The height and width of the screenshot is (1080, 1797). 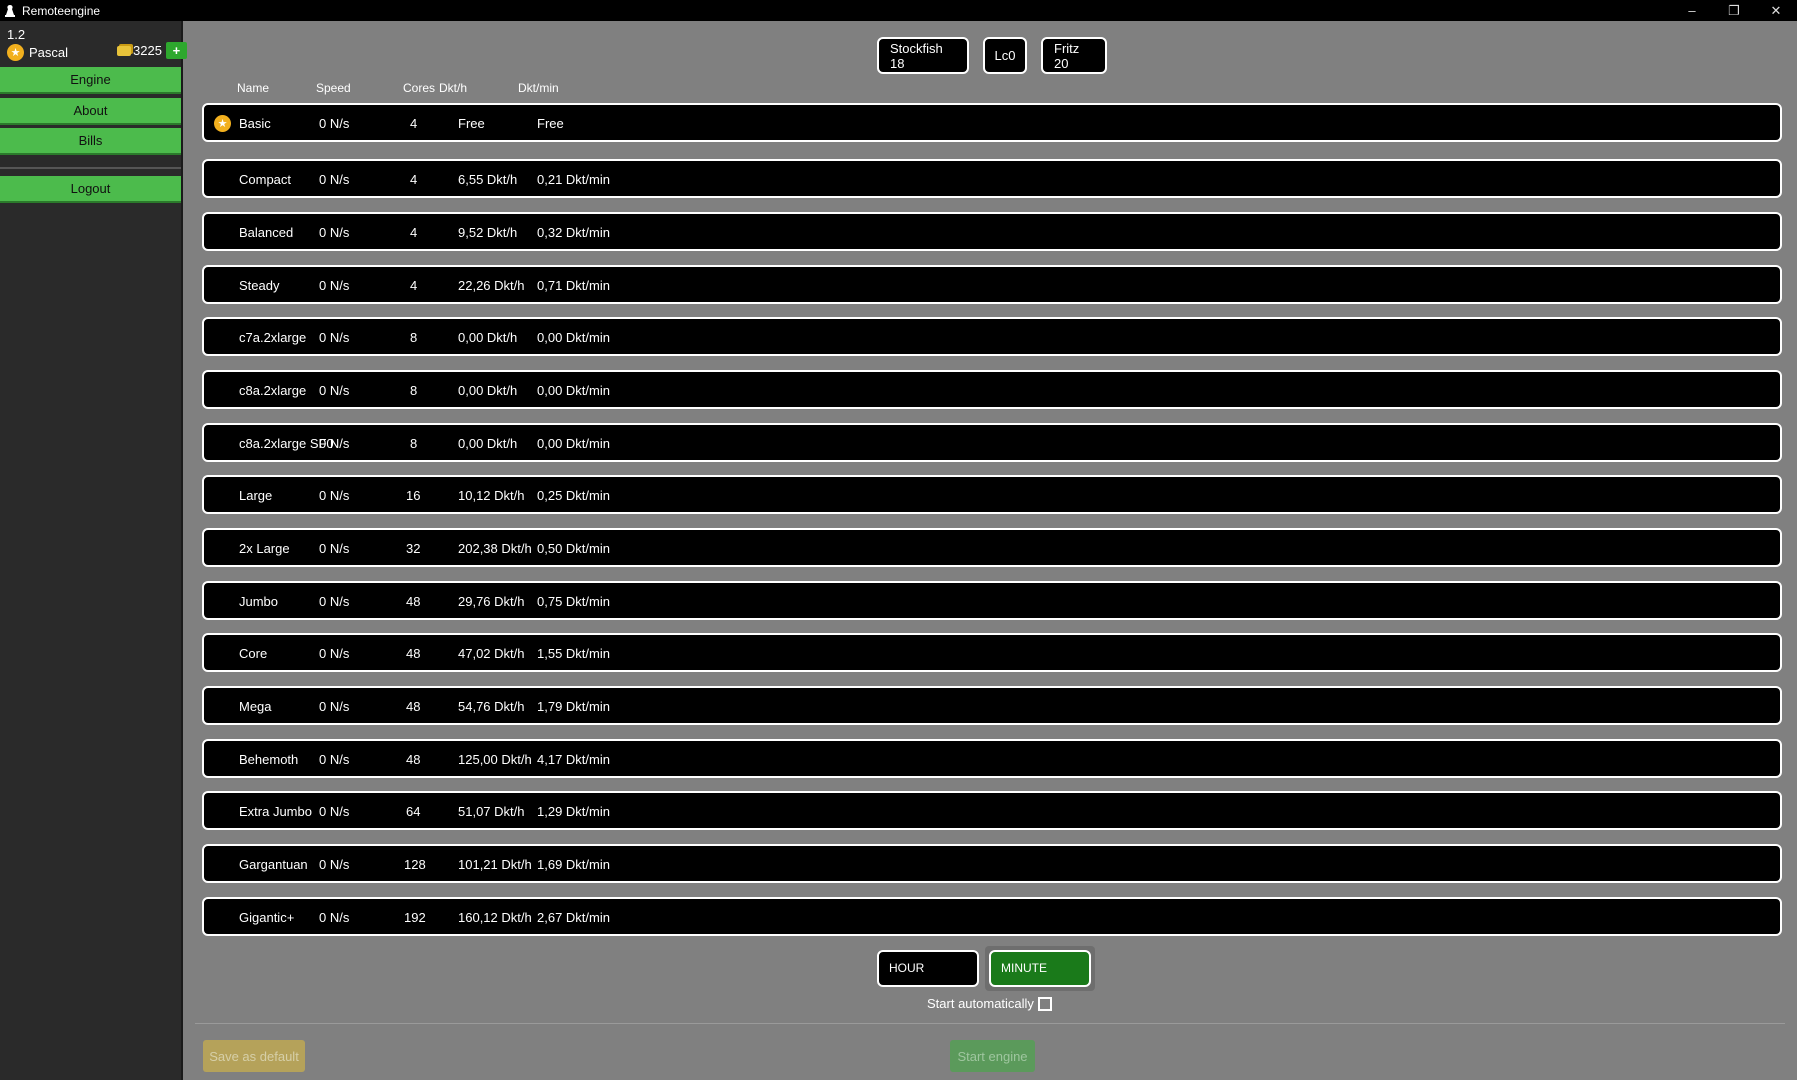 I want to click on row-name: Gargantuan, so click(x=273, y=864).